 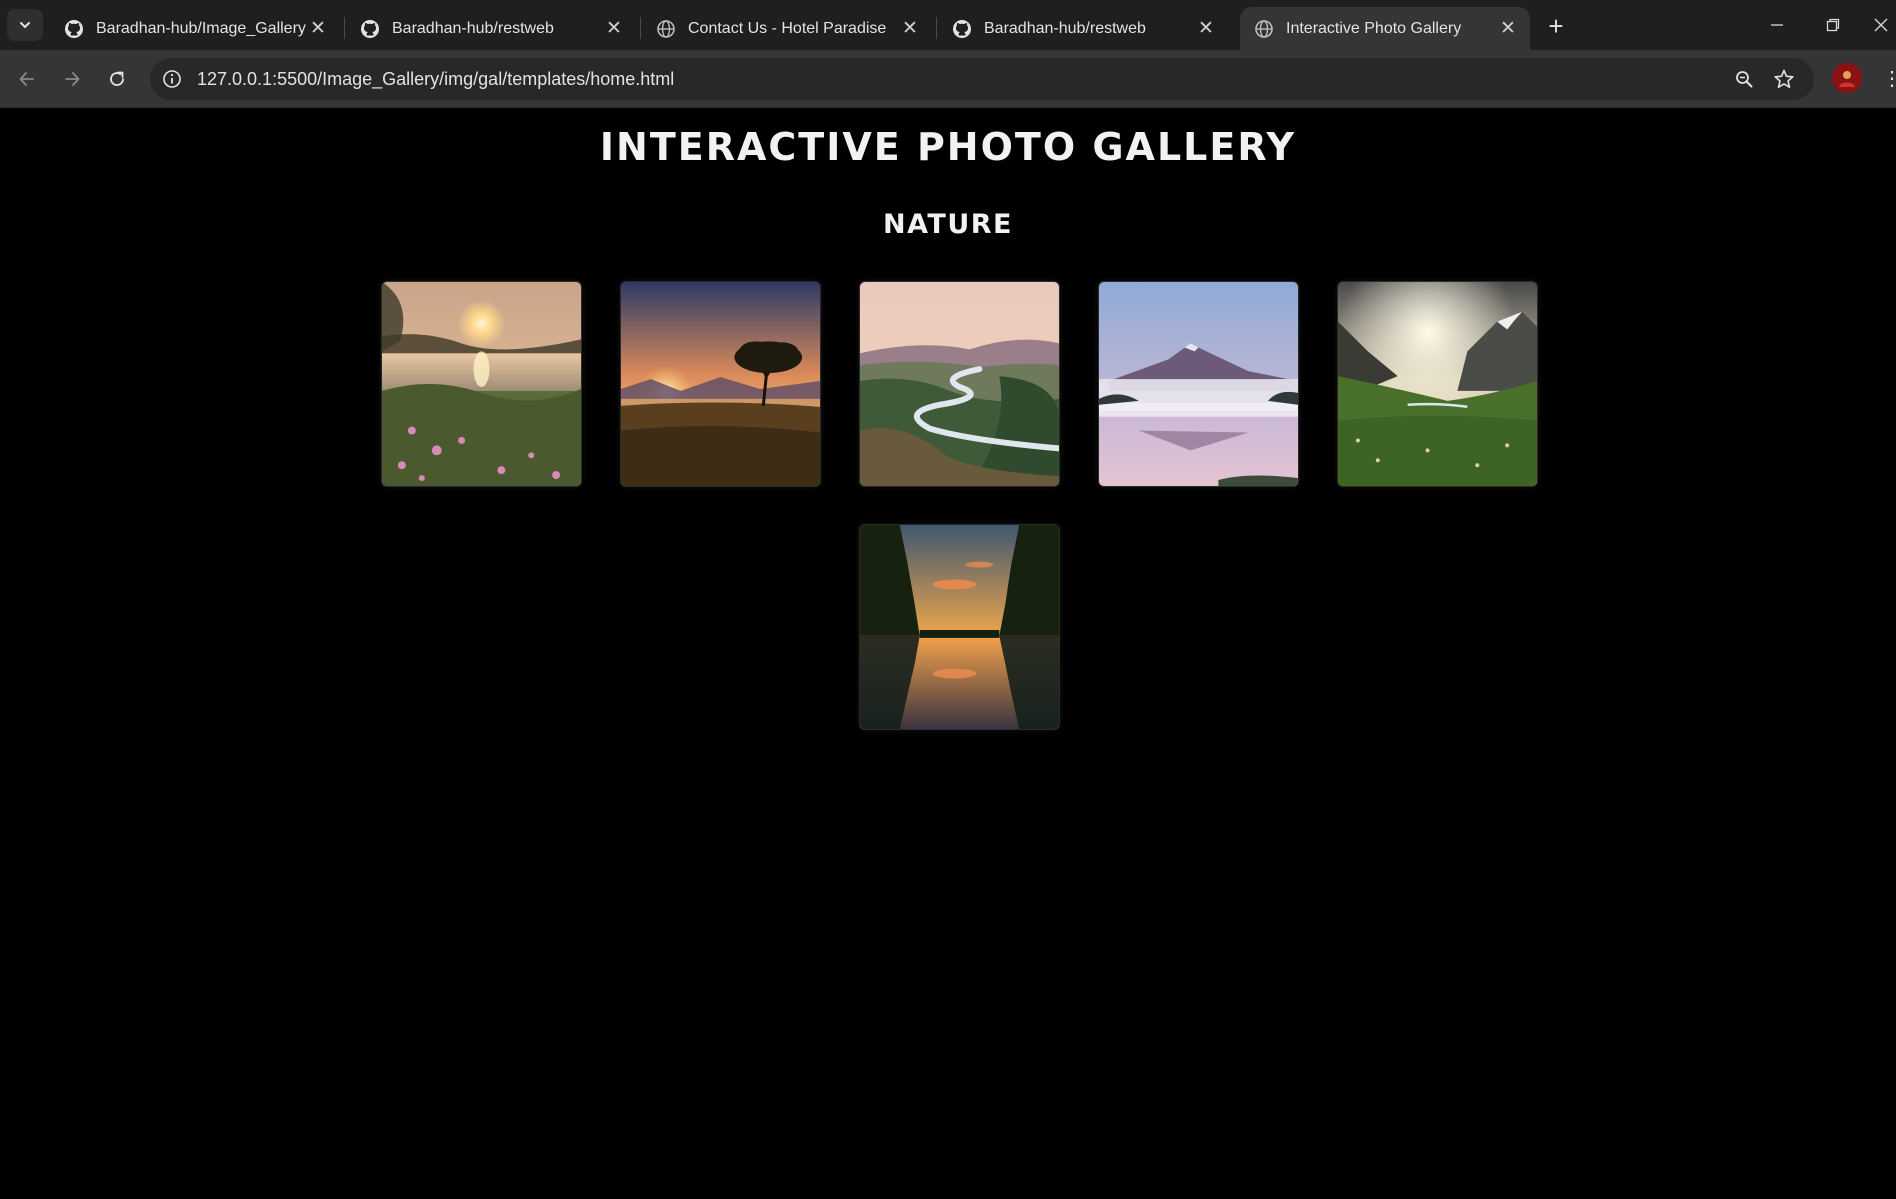 I want to click on restore-window-button, so click(x=1833, y=25).